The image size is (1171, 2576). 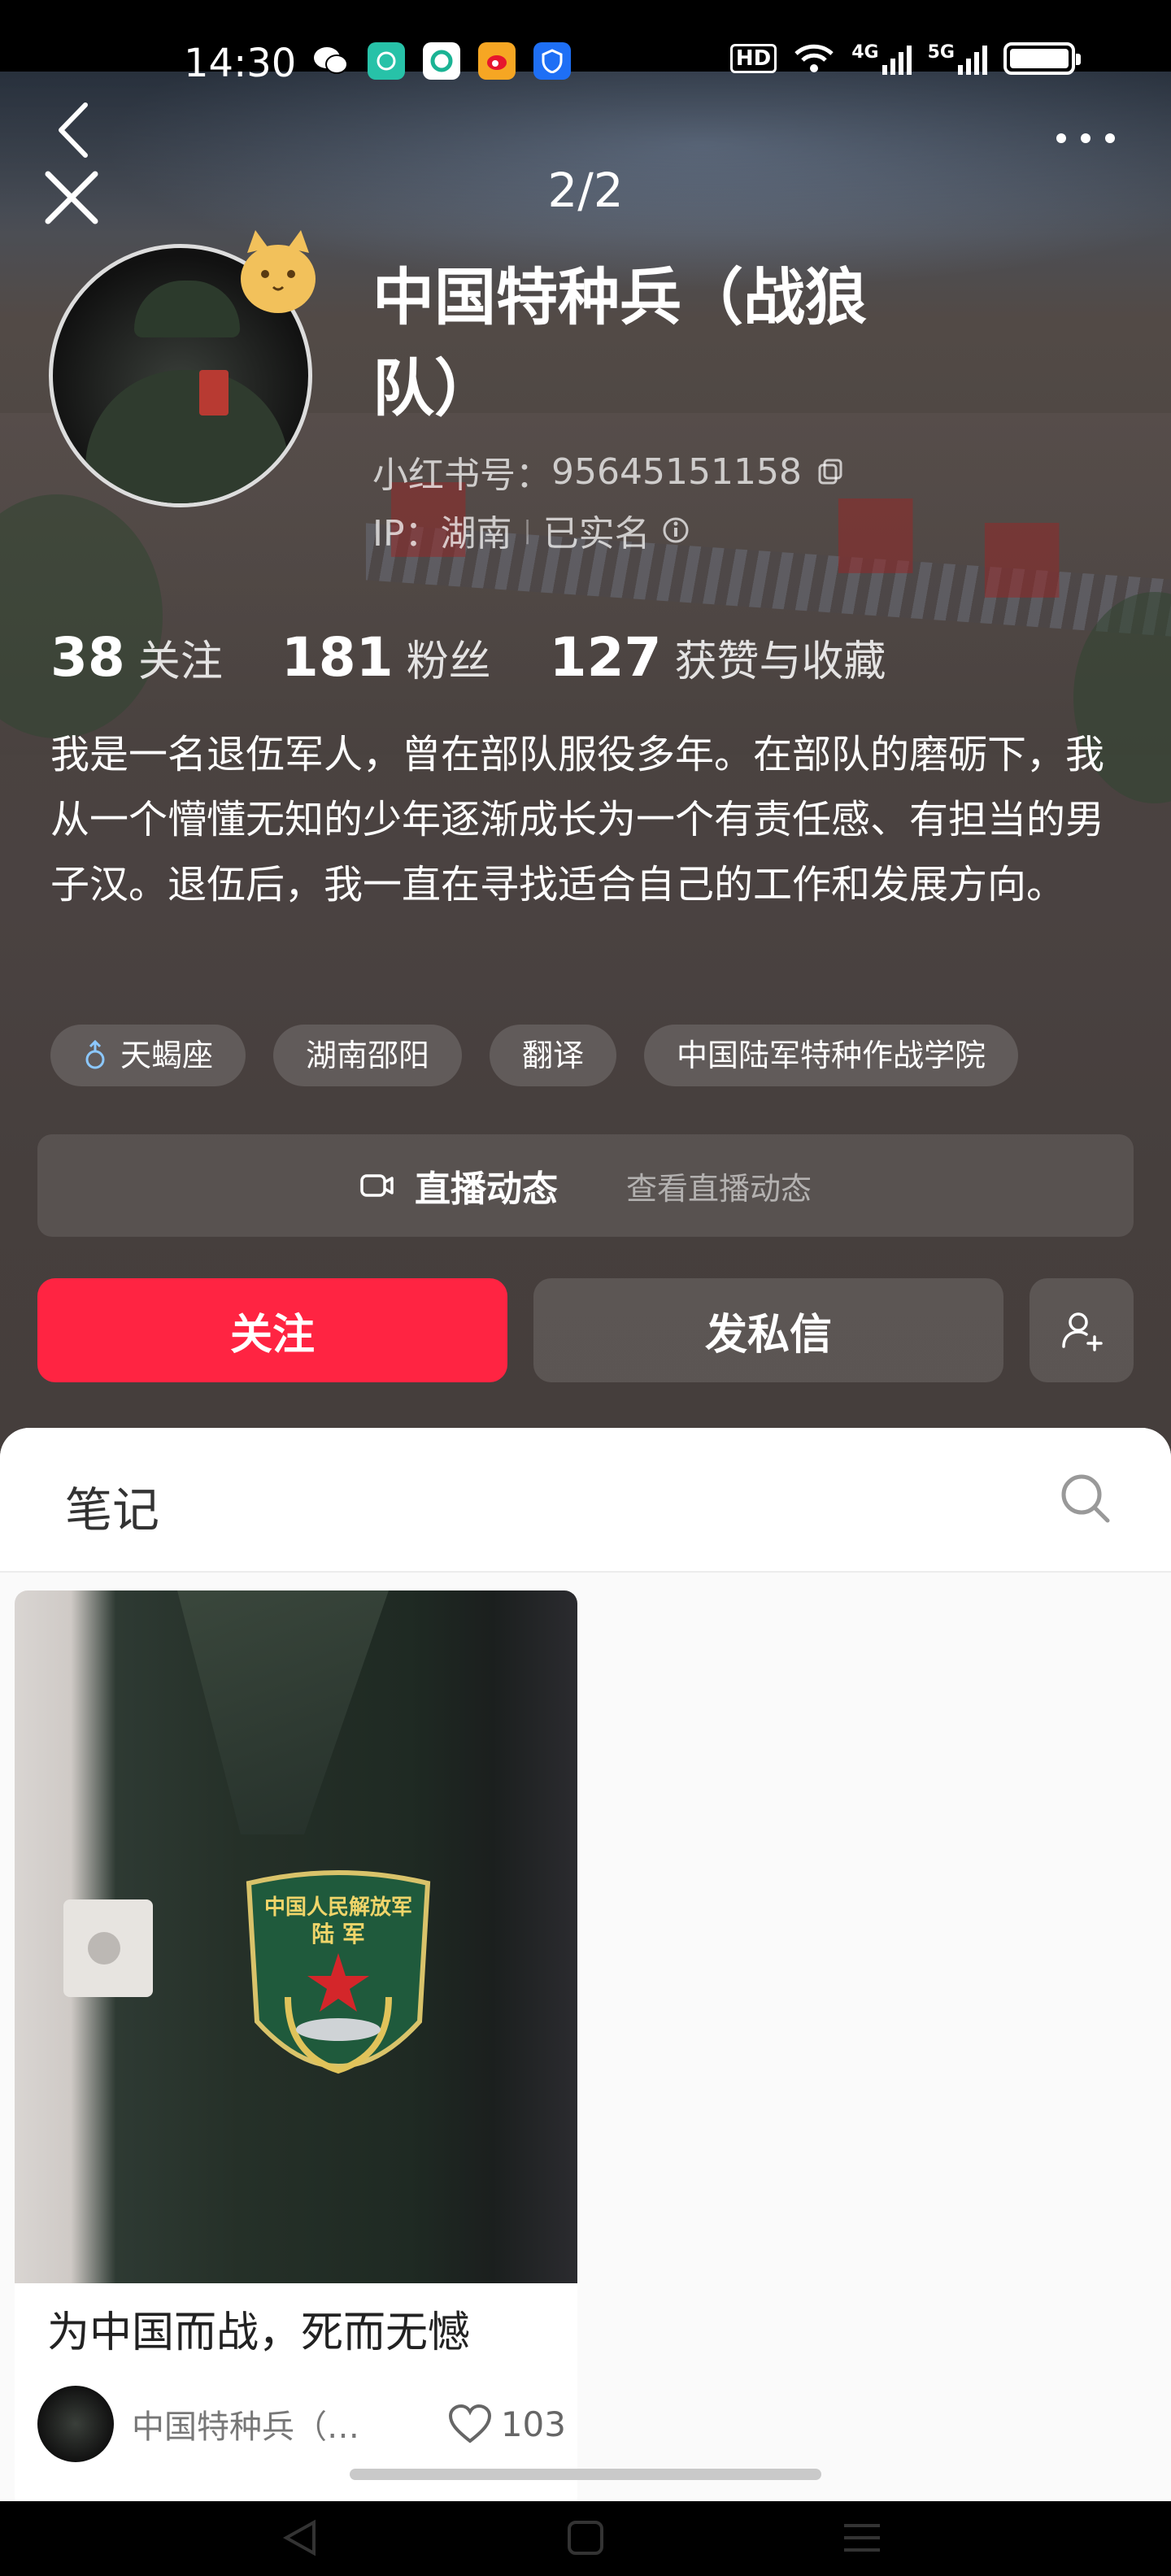 What do you see at coordinates (831, 472) in the screenshot?
I see `copy-icon` at bounding box center [831, 472].